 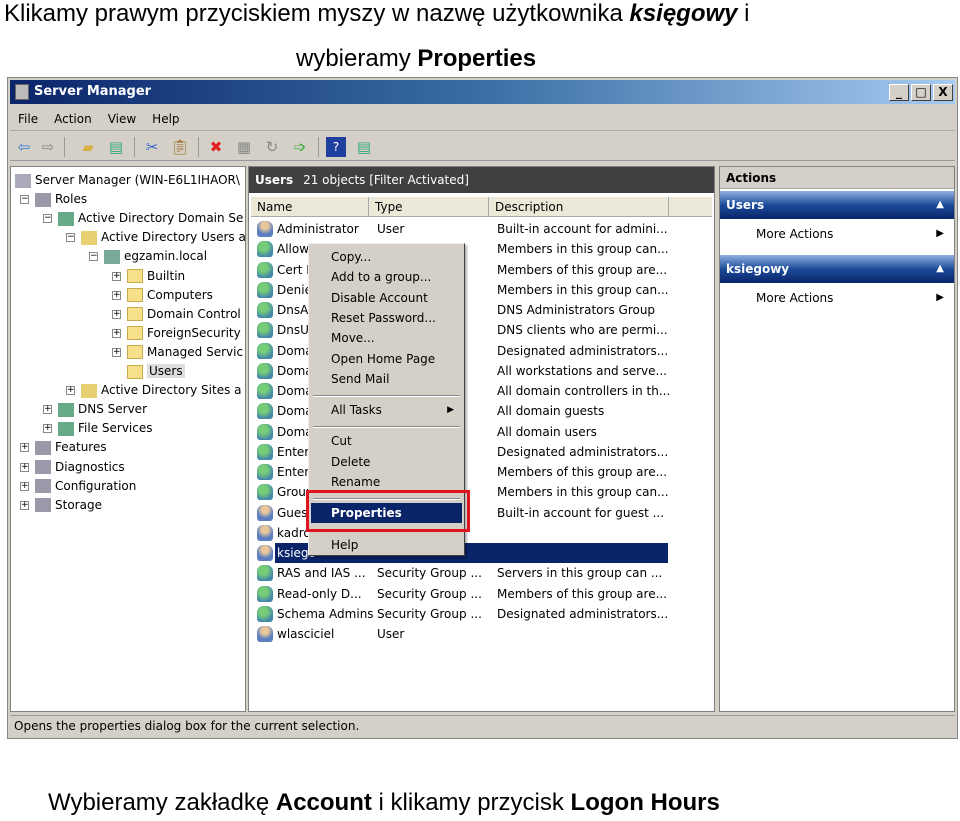 I want to click on tree-node-label: Active Directory Sites a, so click(x=171, y=390).